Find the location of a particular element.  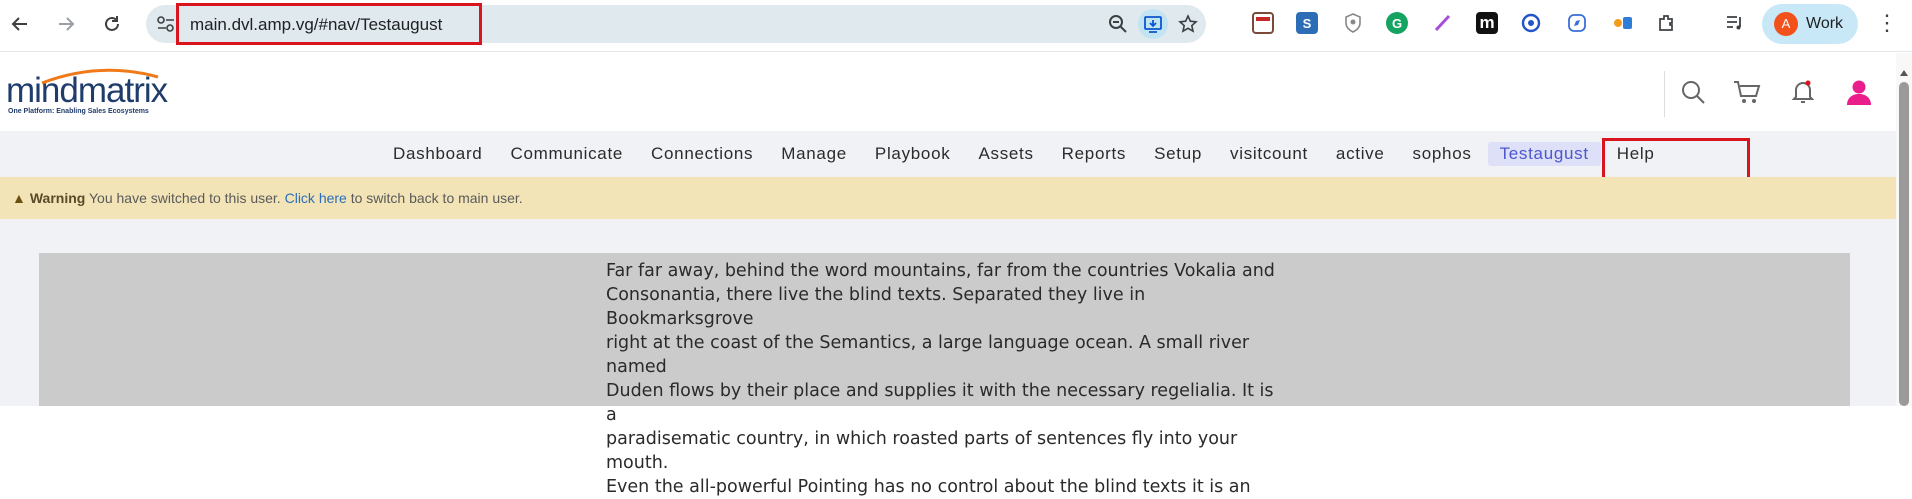

search-icon is located at coordinates (1693, 92).